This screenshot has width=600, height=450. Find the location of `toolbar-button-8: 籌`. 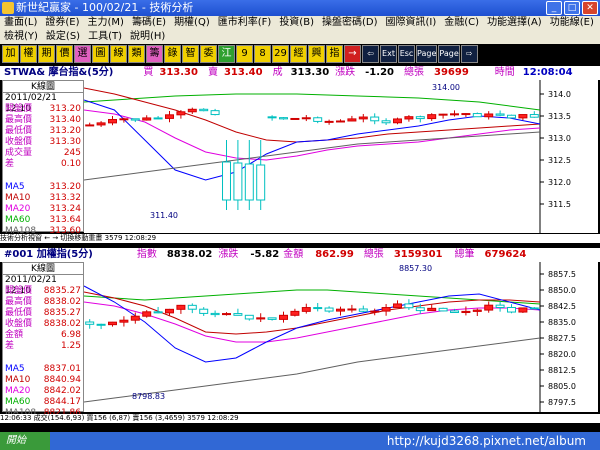

toolbar-button-8: 籌 is located at coordinates (154, 54).